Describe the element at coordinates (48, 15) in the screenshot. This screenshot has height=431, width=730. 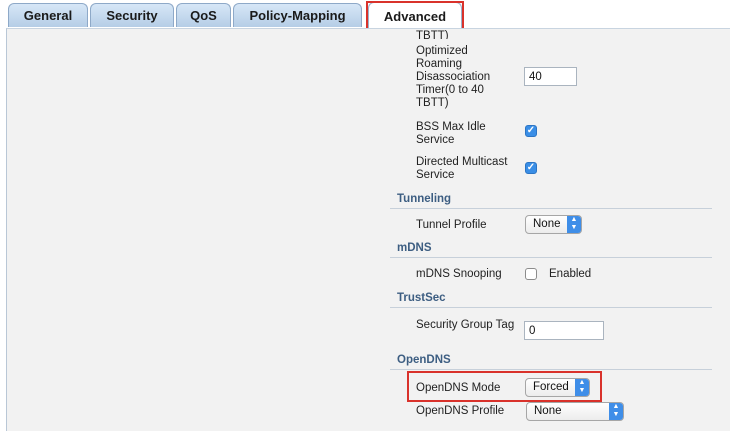
I see `tab-general: General` at that location.